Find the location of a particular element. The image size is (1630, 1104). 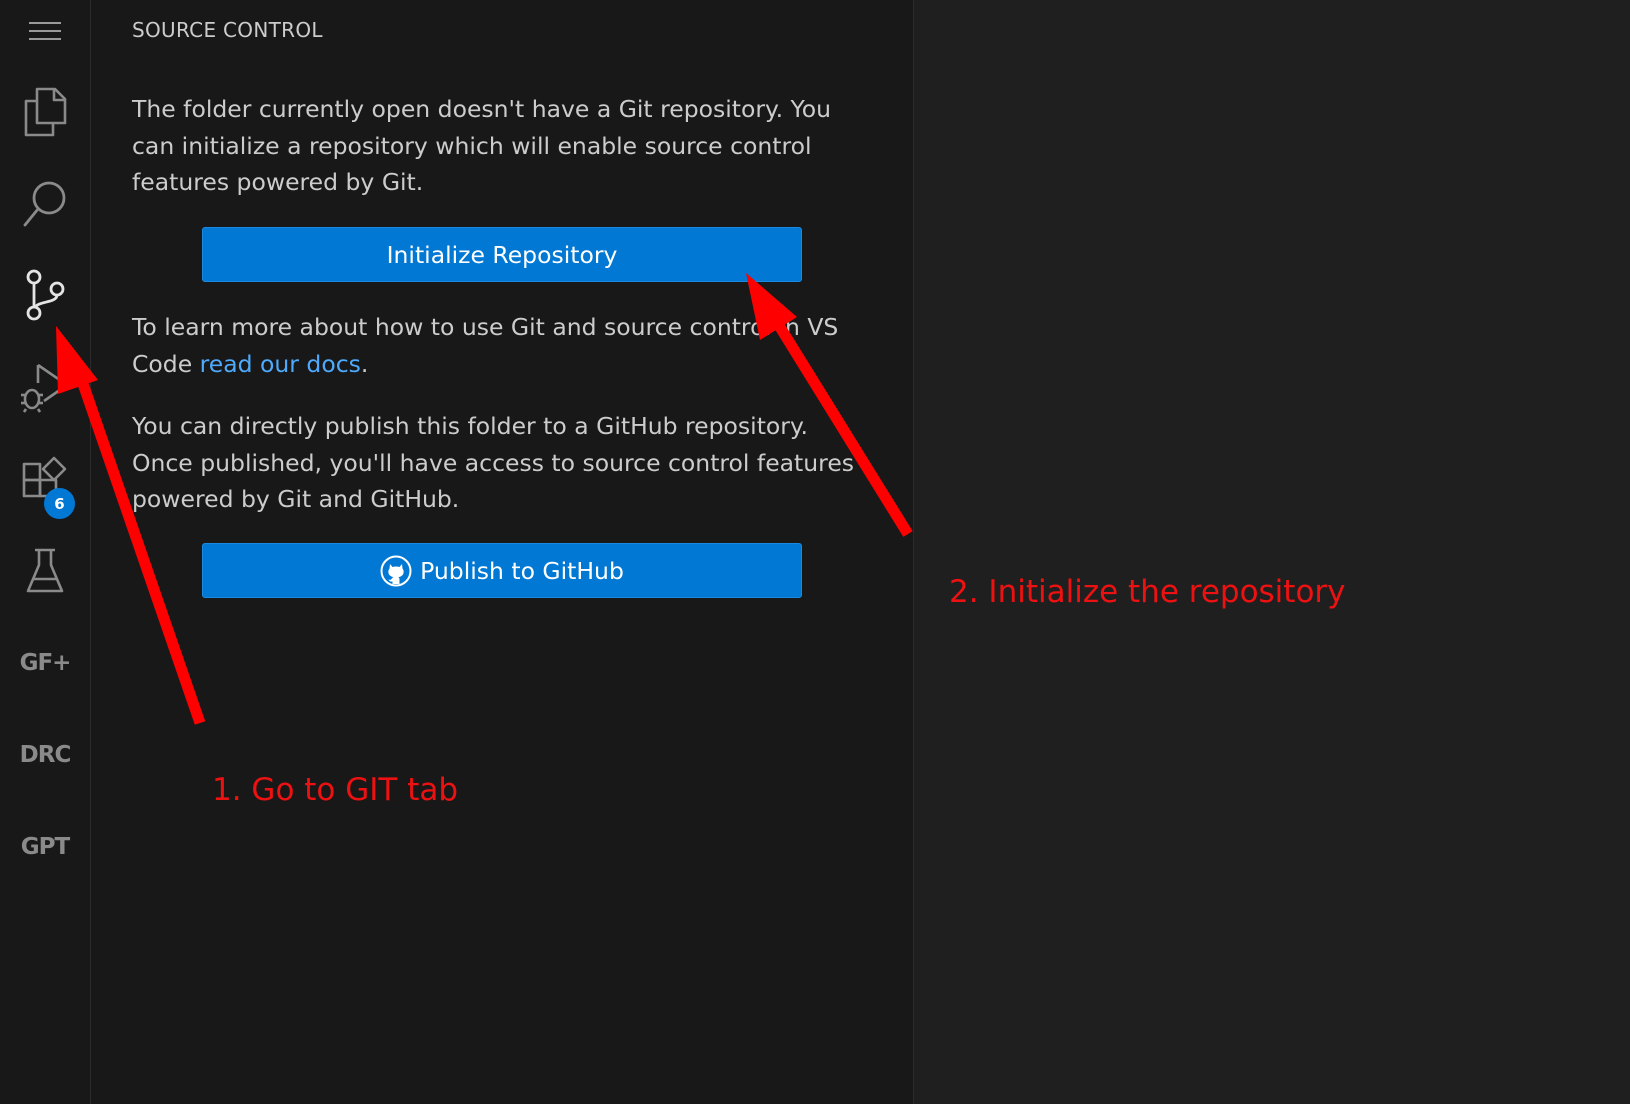

learn-more-suffix: . is located at coordinates (364, 363).